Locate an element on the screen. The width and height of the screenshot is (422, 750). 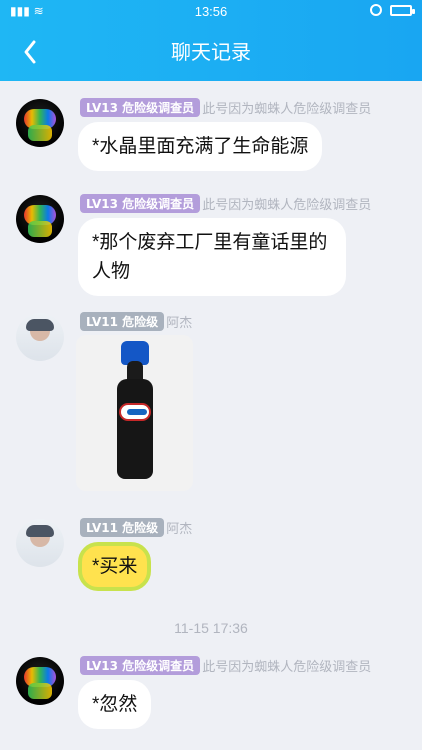
status-time: 13:56 is located at coordinates (211, 11).